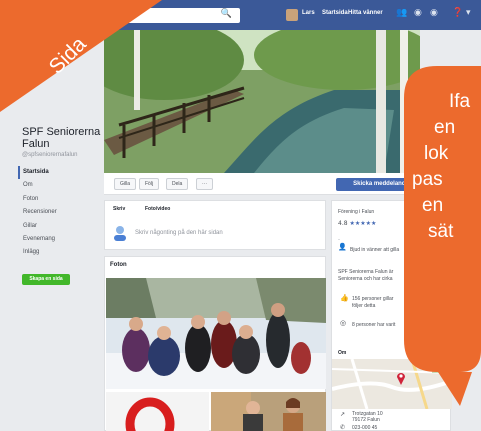 This screenshot has height=431, width=481. I want to click on callout-line-2: en, so click(445, 127).